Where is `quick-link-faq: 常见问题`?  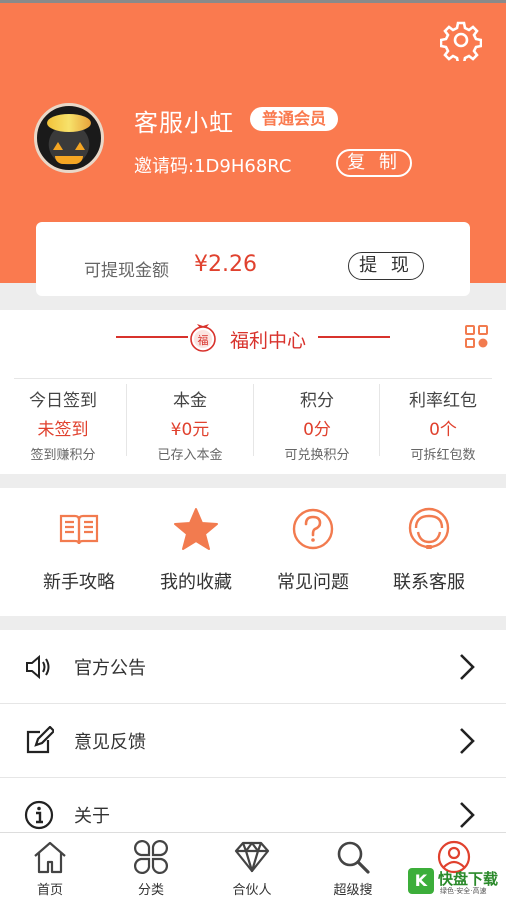
quick-link-faq: 常见问题 is located at coordinates (313, 550).